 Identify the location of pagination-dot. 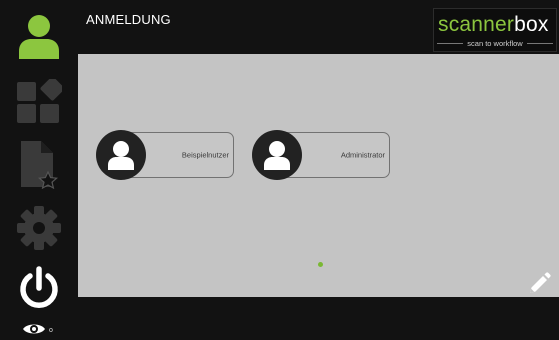
(320, 264).